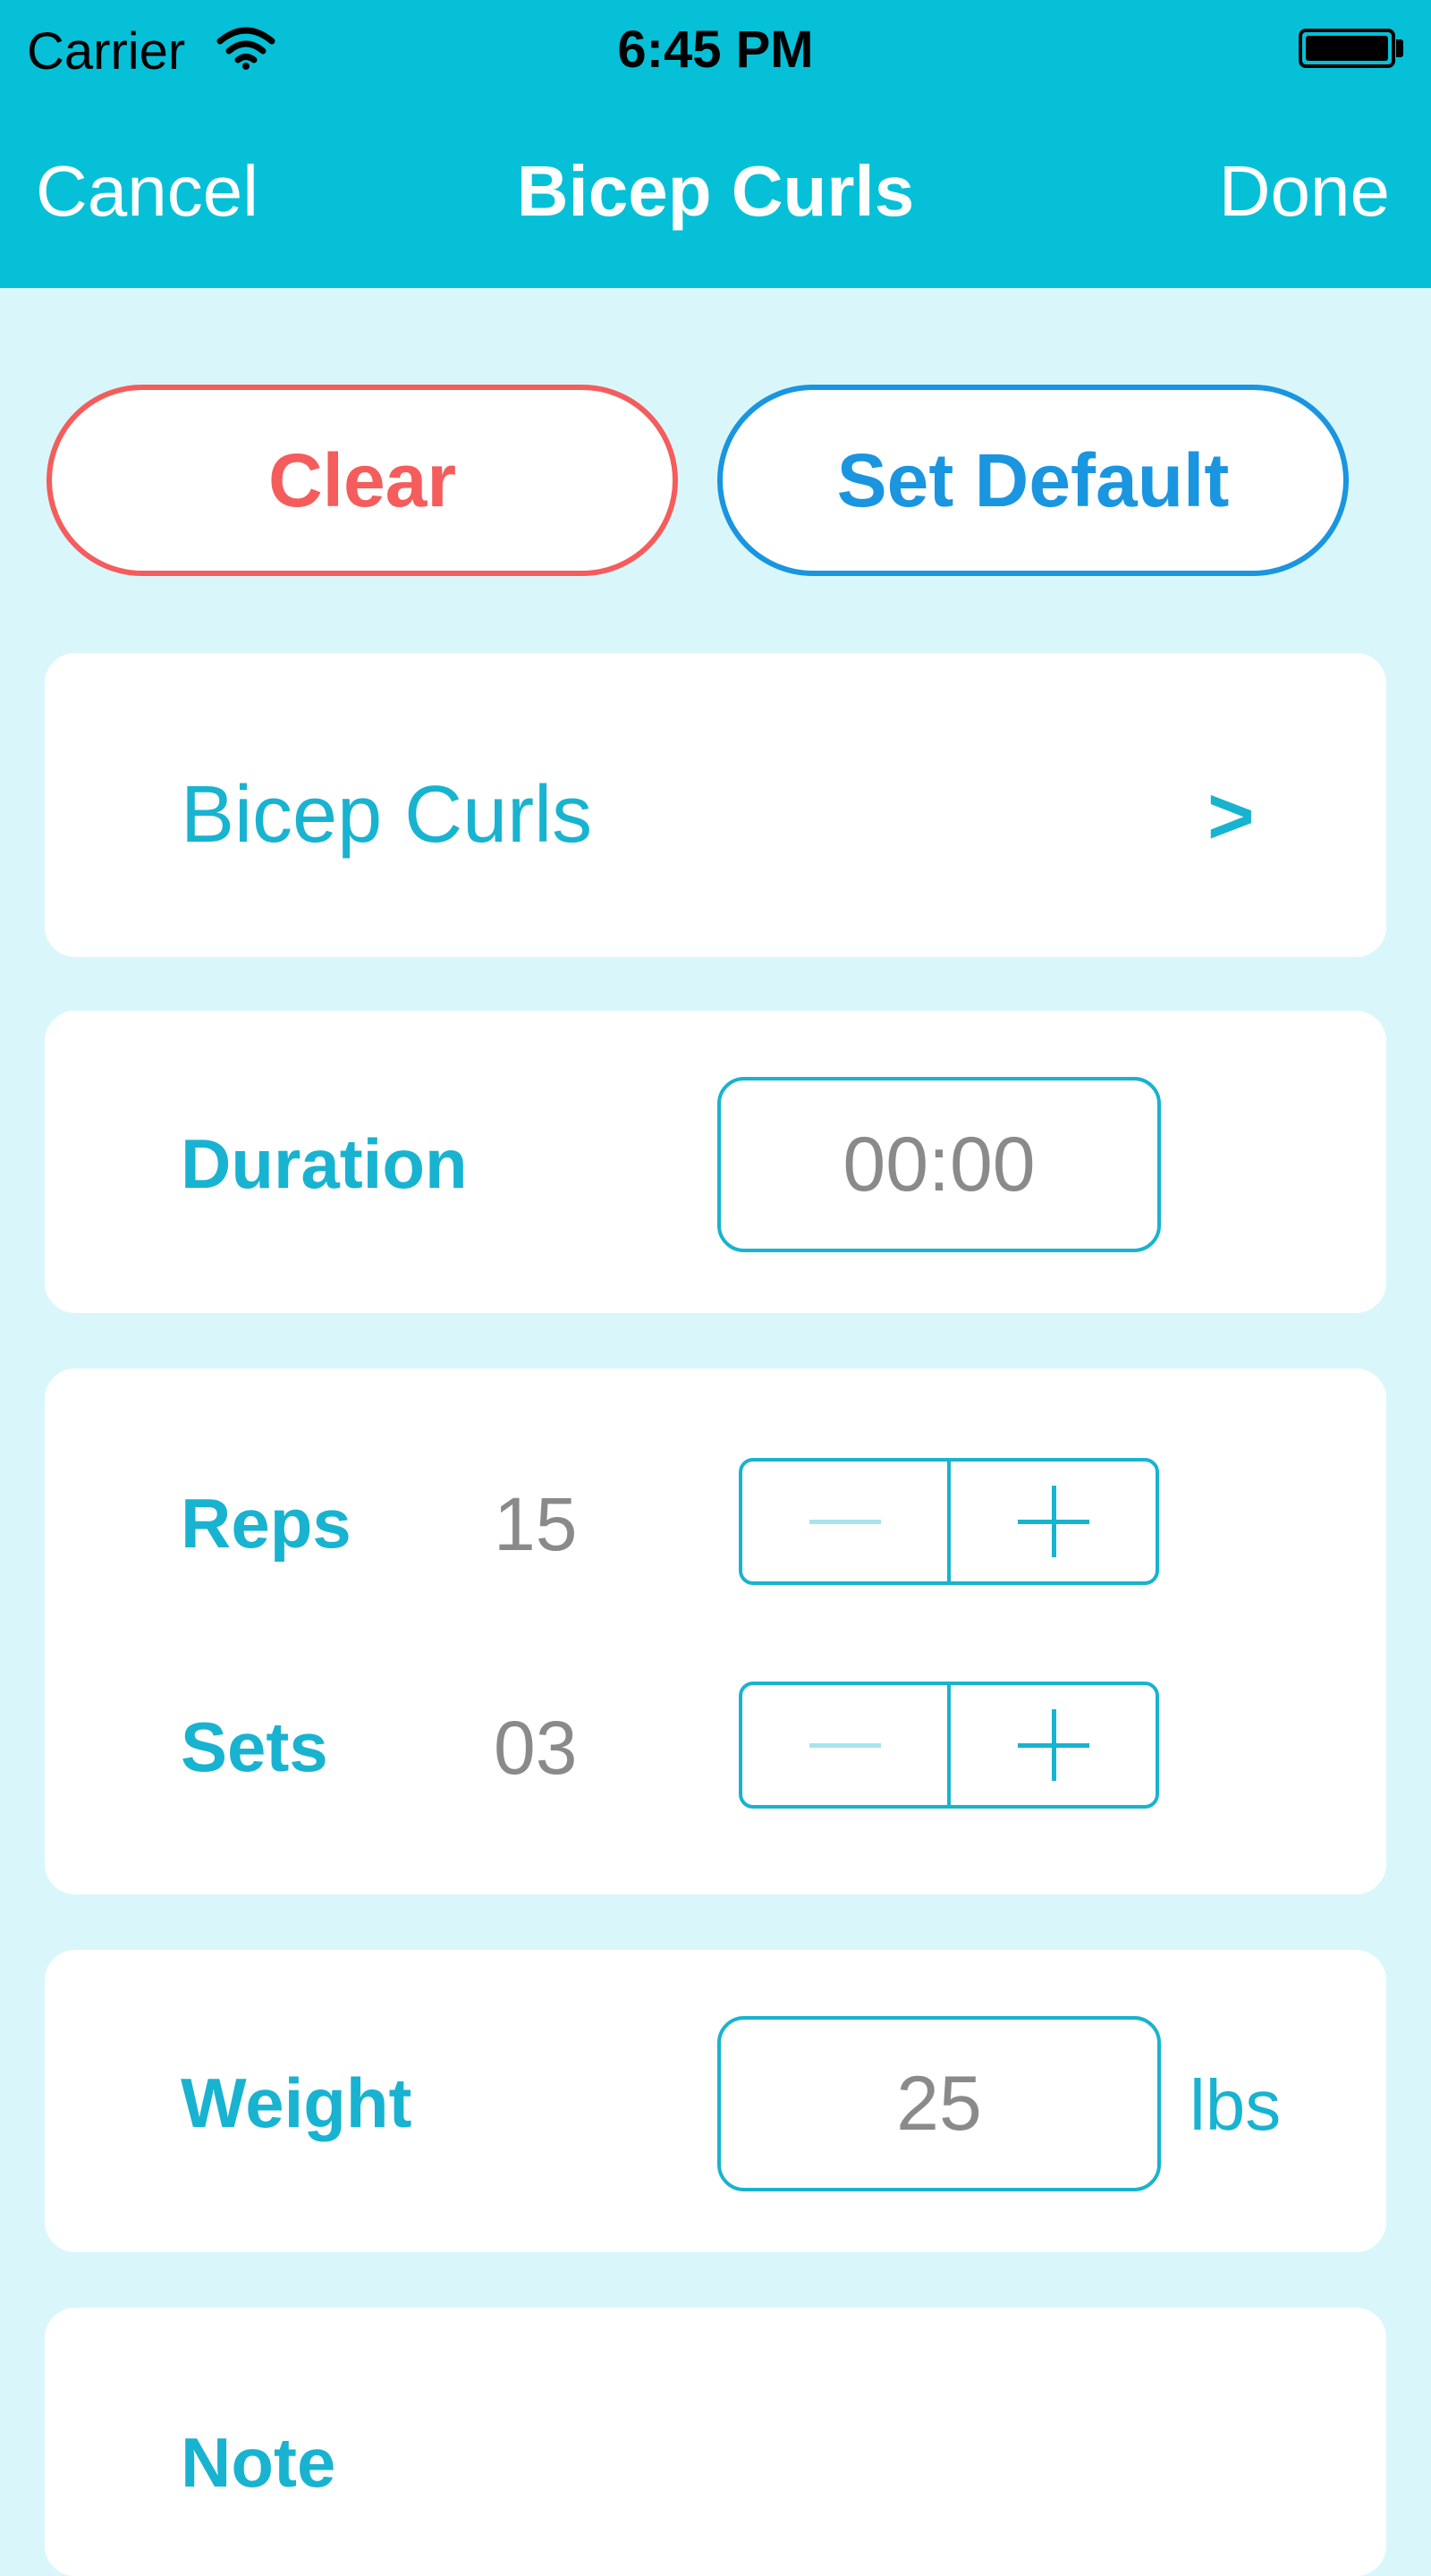 This screenshot has height=2576, width=1431. Describe the element at coordinates (1231, 816) in the screenshot. I see `chevron-right-icon: >` at that location.